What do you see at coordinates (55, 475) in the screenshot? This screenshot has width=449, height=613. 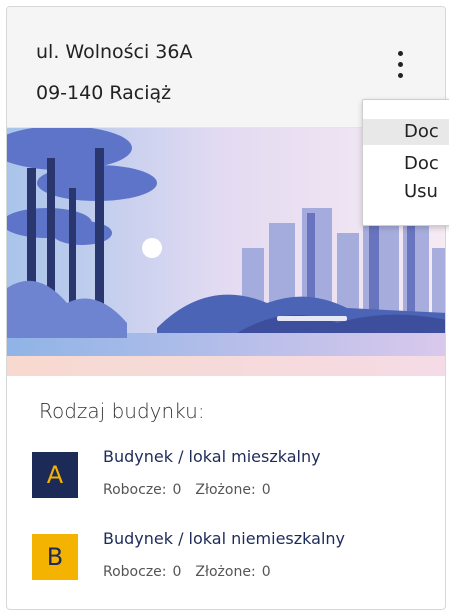 I see `badge-a: A` at bounding box center [55, 475].